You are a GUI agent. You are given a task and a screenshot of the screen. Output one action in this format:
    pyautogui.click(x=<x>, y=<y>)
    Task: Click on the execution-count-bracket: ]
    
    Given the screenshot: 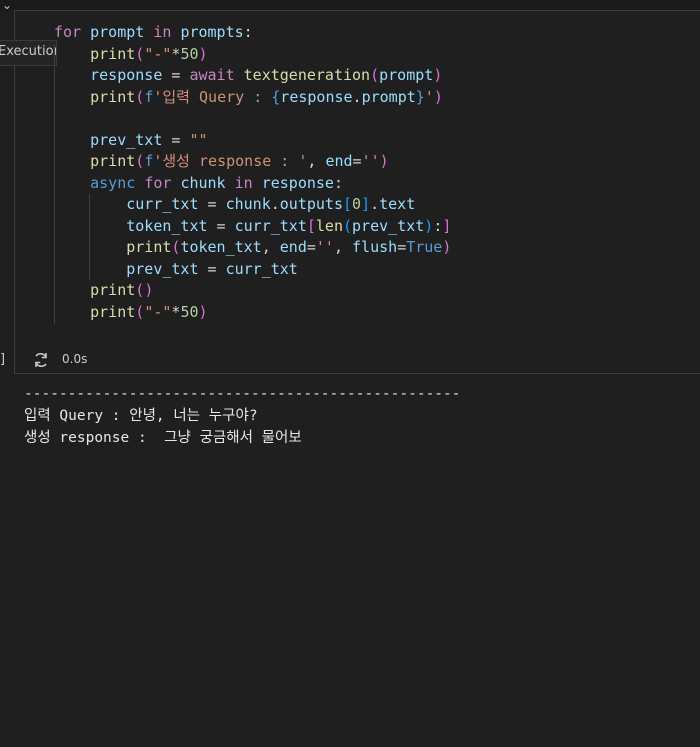 What is the action you would take?
    pyautogui.click(x=3, y=359)
    